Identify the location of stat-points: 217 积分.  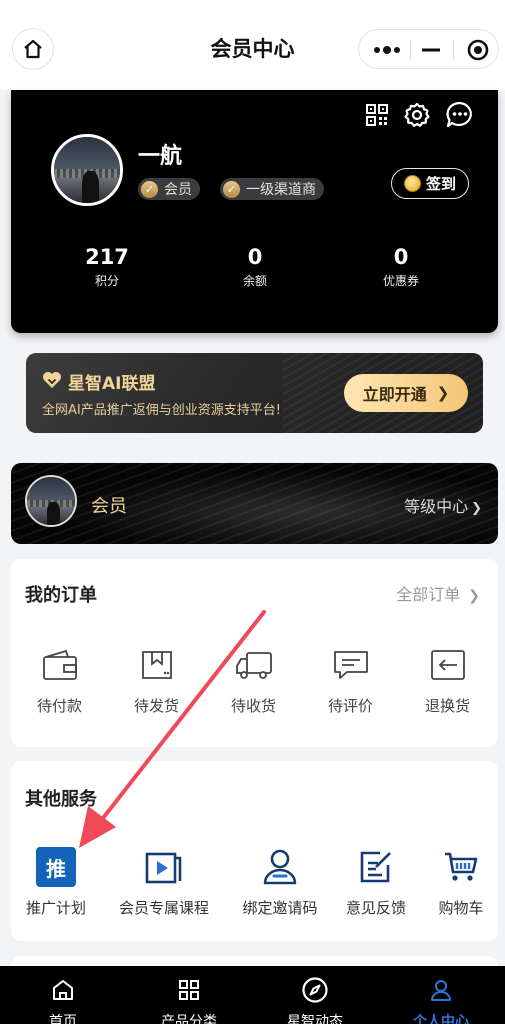
(107, 266).